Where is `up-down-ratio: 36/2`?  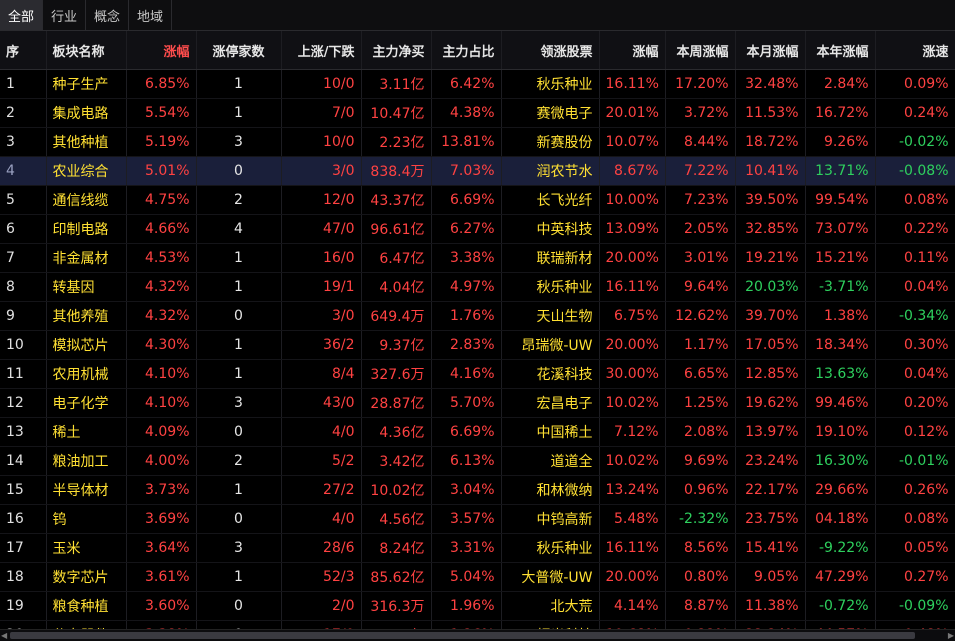
up-down-ratio: 36/2 is located at coordinates (321, 345).